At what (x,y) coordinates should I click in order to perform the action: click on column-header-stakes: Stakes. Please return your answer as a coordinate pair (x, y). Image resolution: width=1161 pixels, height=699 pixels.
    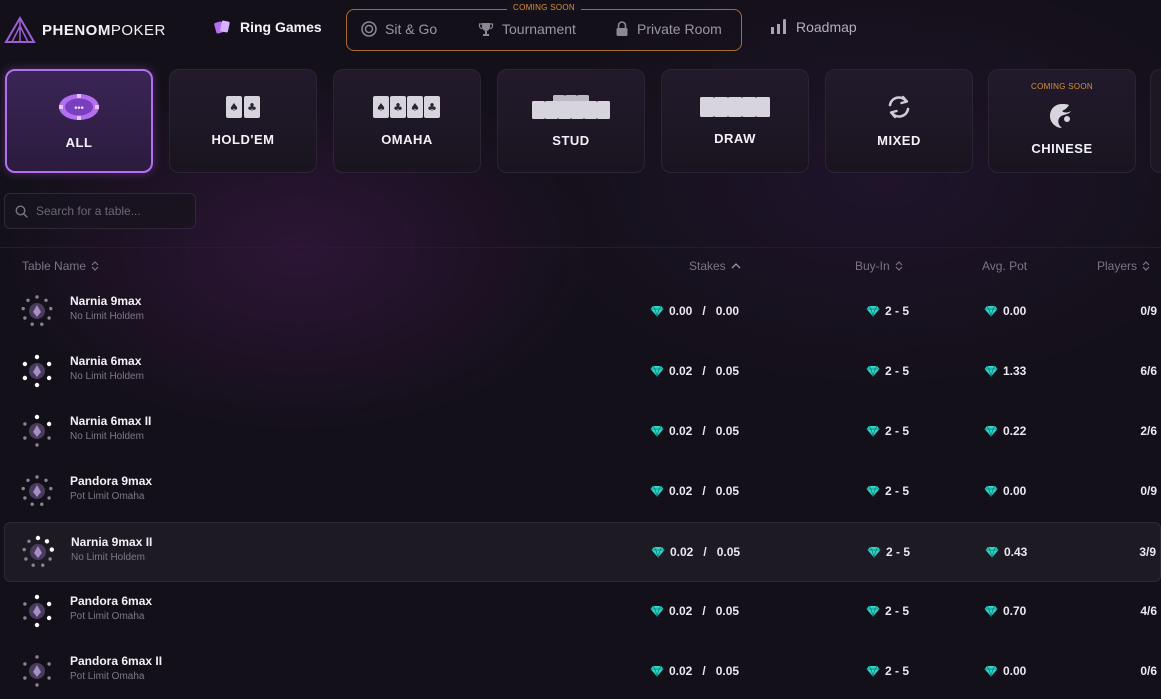
    Looking at the image, I should click on (715, 266).